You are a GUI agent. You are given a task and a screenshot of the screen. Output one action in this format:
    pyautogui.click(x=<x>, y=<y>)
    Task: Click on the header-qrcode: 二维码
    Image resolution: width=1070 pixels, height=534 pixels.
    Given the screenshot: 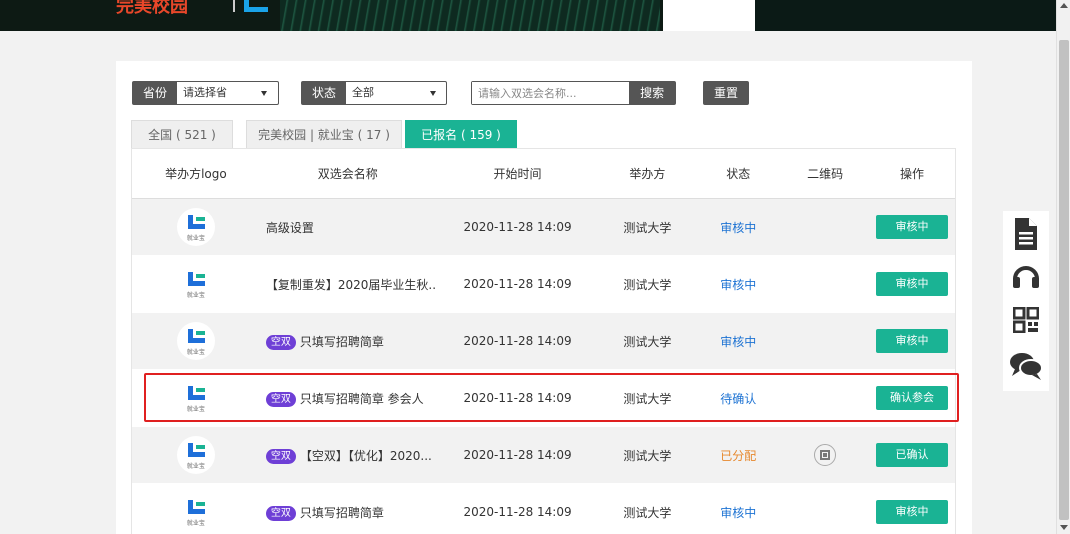 What is the action you would take?
    pyautogui.click(x=825, y=174)
    